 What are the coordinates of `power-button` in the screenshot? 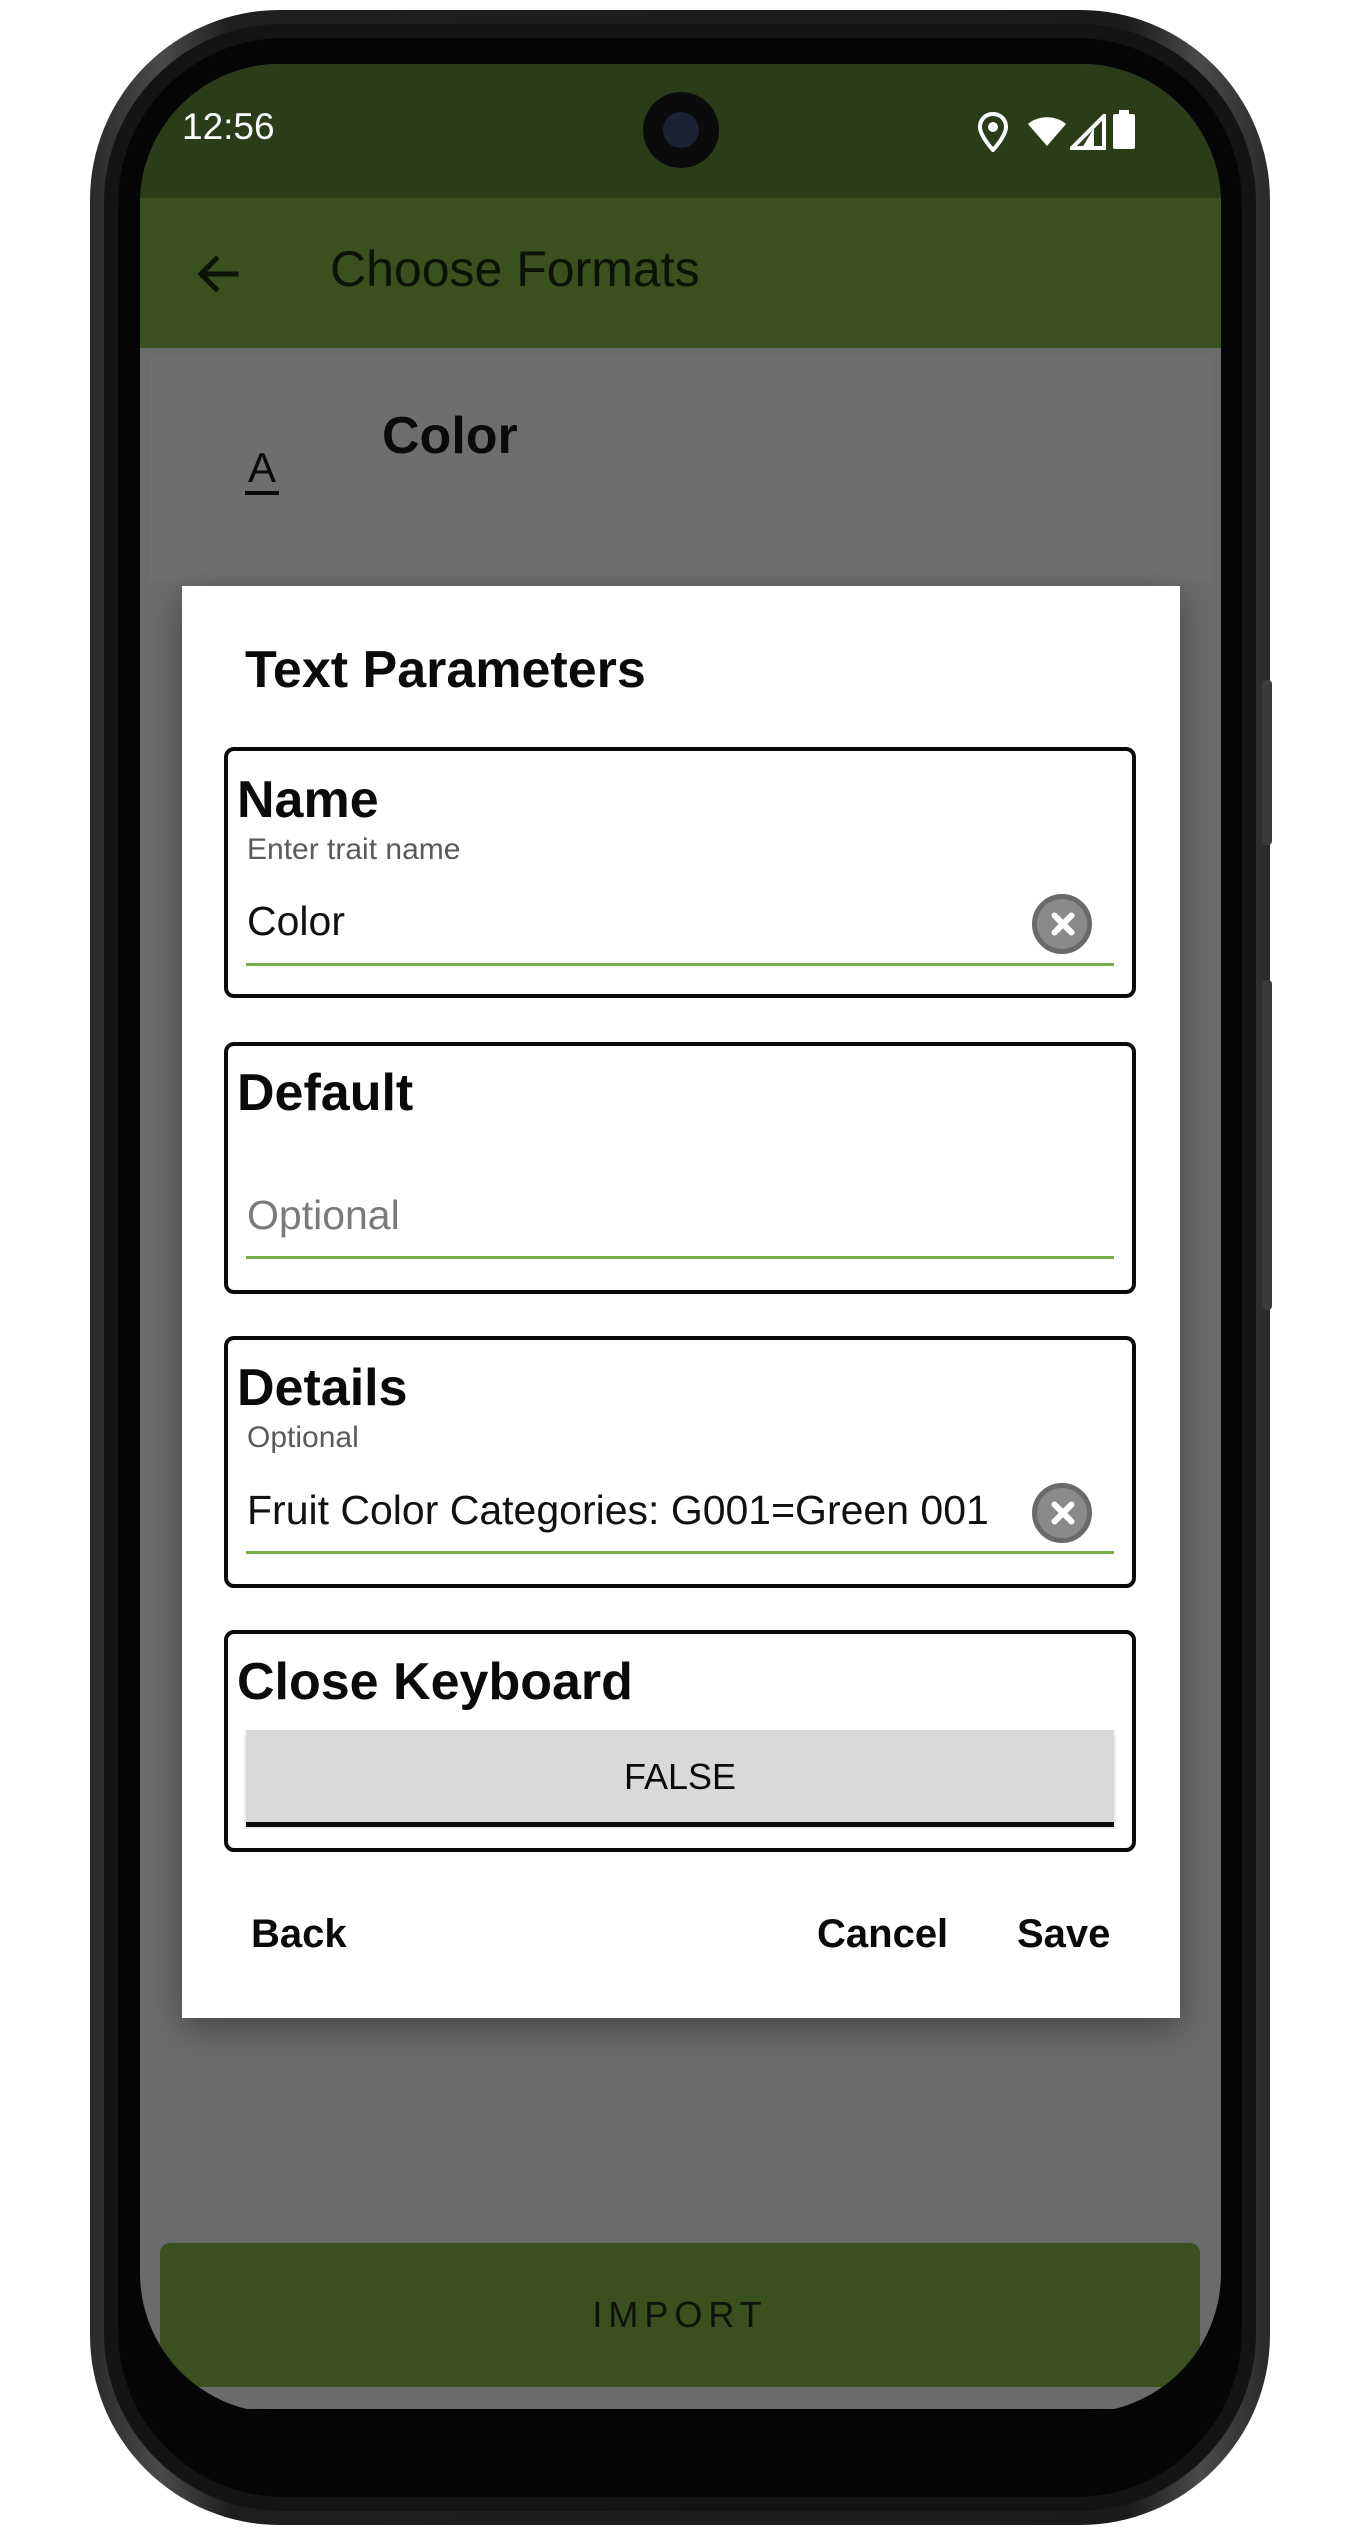 It's located at (1267, 1145).